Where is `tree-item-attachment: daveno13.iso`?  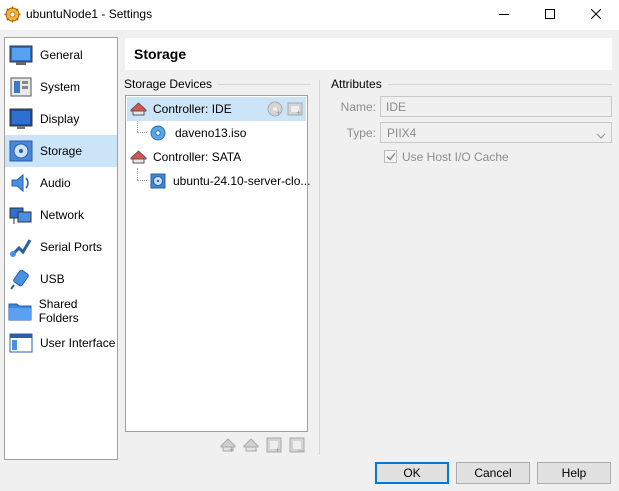
tree-item-attachment: daveno13.iso is located at coordinates (216, 133).